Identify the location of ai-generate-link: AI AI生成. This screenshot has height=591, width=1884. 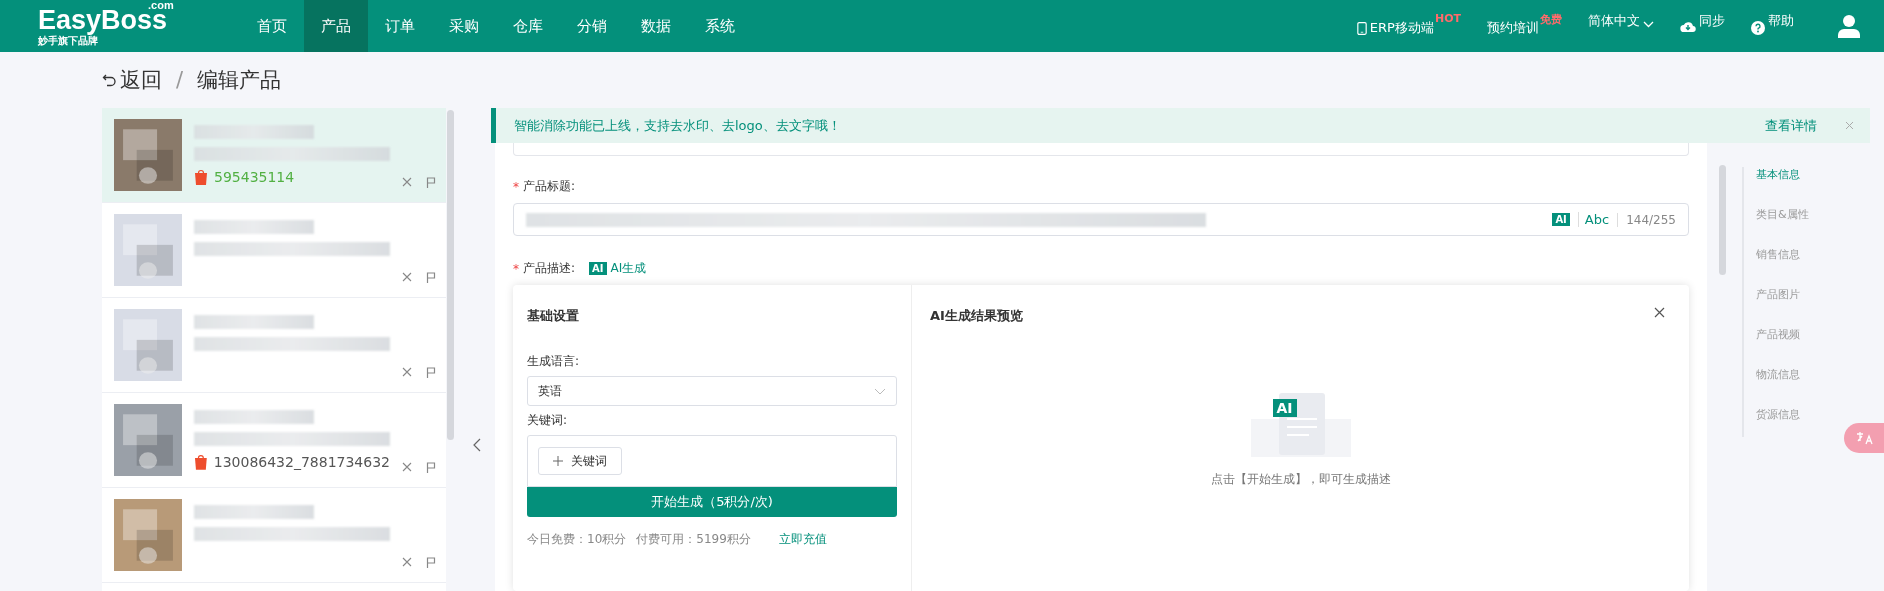
(618, 268).